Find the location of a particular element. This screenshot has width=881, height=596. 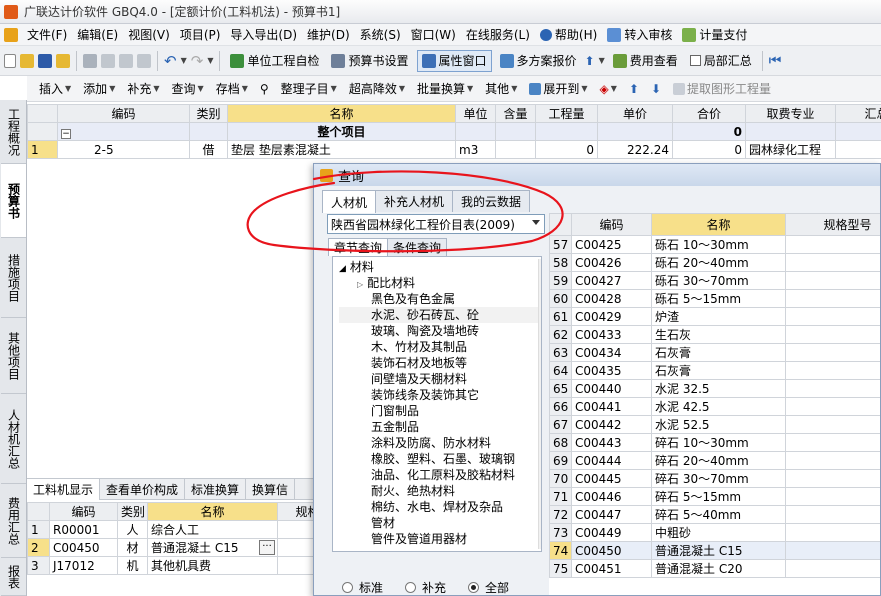

row-num: 63 is located at coordinates (560, 352).